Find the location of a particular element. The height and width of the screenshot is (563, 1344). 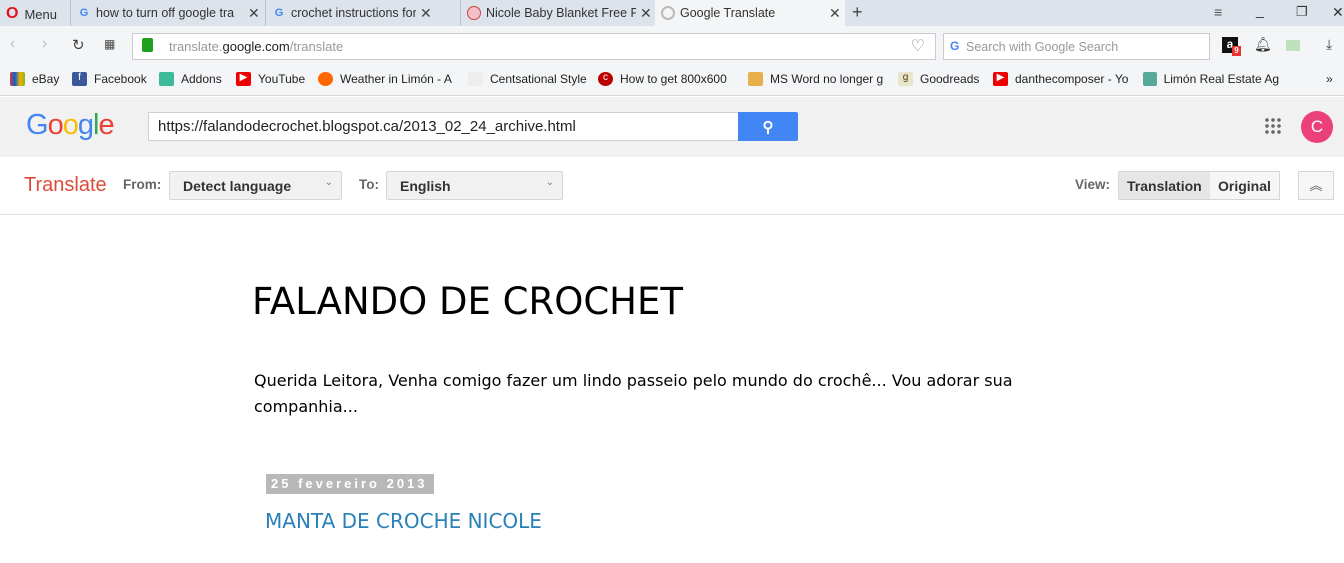

more-bookmarks-button: » is located at coordinates (1329, 79).